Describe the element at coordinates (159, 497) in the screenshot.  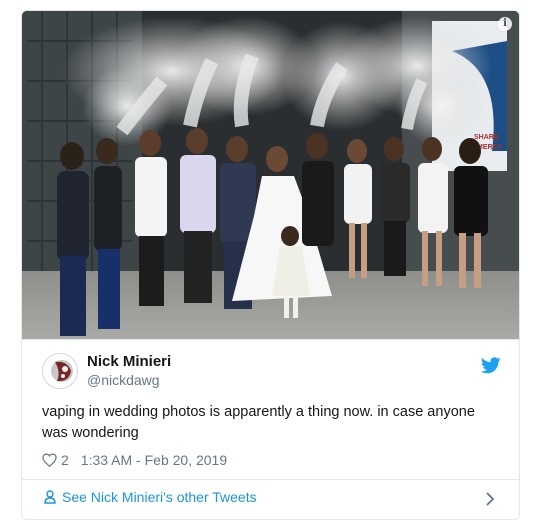
I see `see-other-tweets-label: See Nick Minieri's other Tweets` at that location.